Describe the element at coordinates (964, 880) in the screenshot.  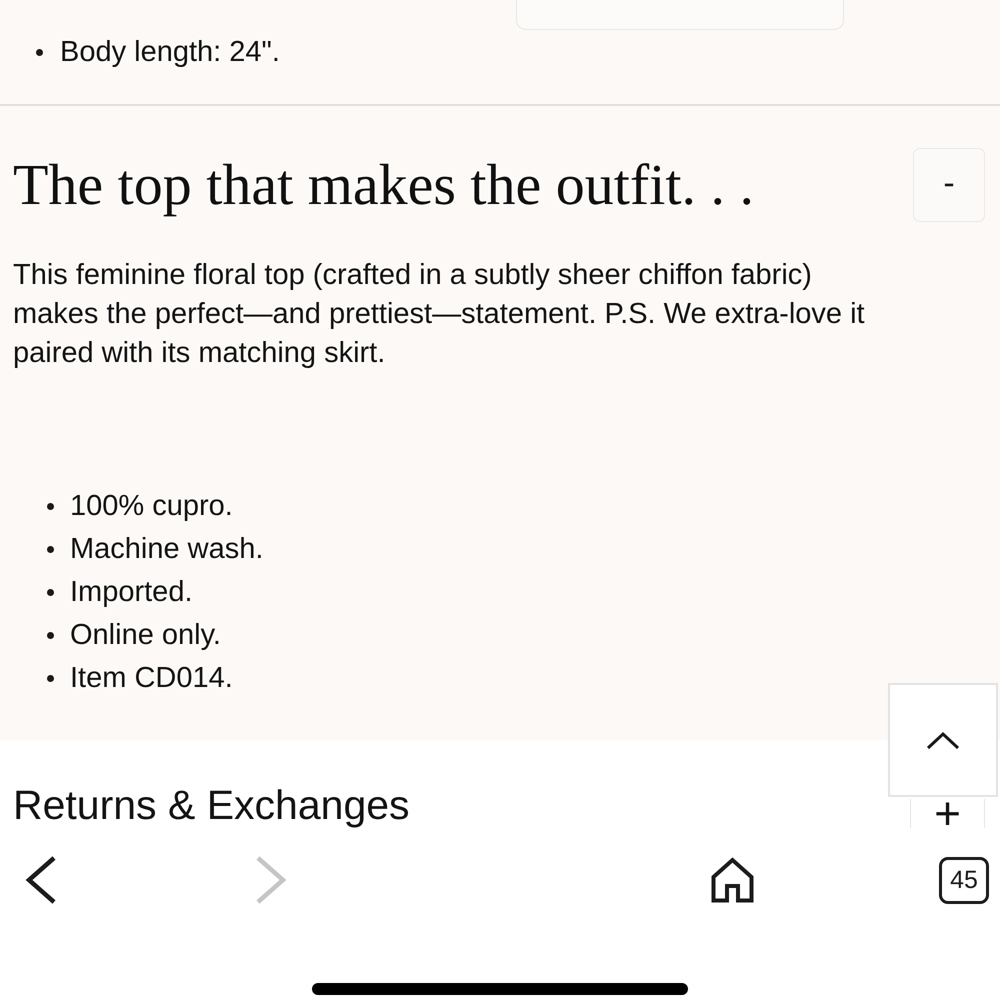
I see `tabs-button: 45` at that location.